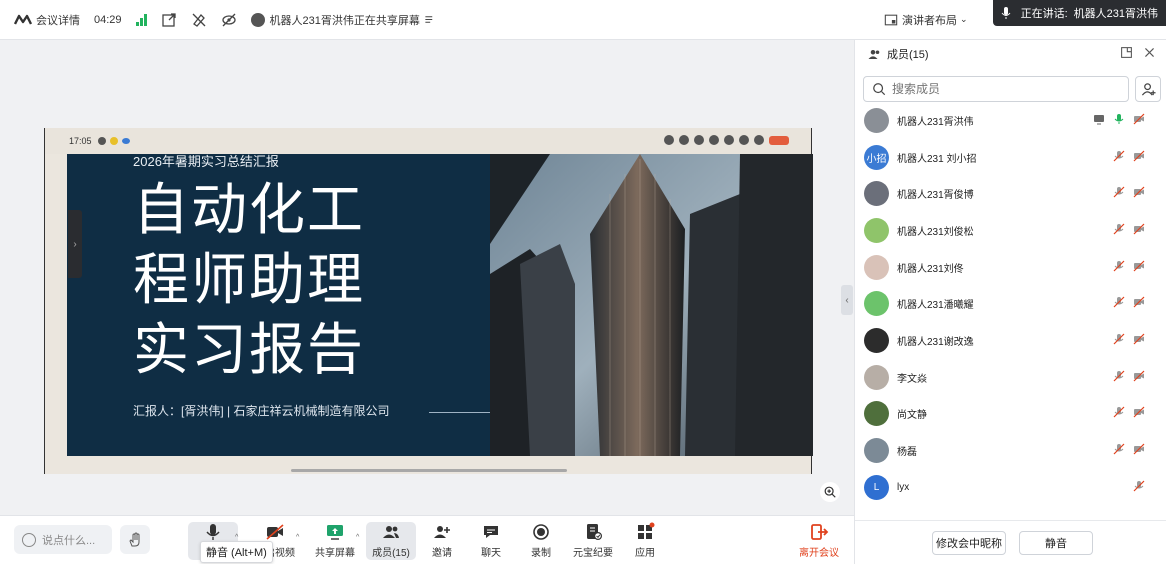 The image size is (1166, 564). I want to click on chat-button: 聊天, so click(491, 541).